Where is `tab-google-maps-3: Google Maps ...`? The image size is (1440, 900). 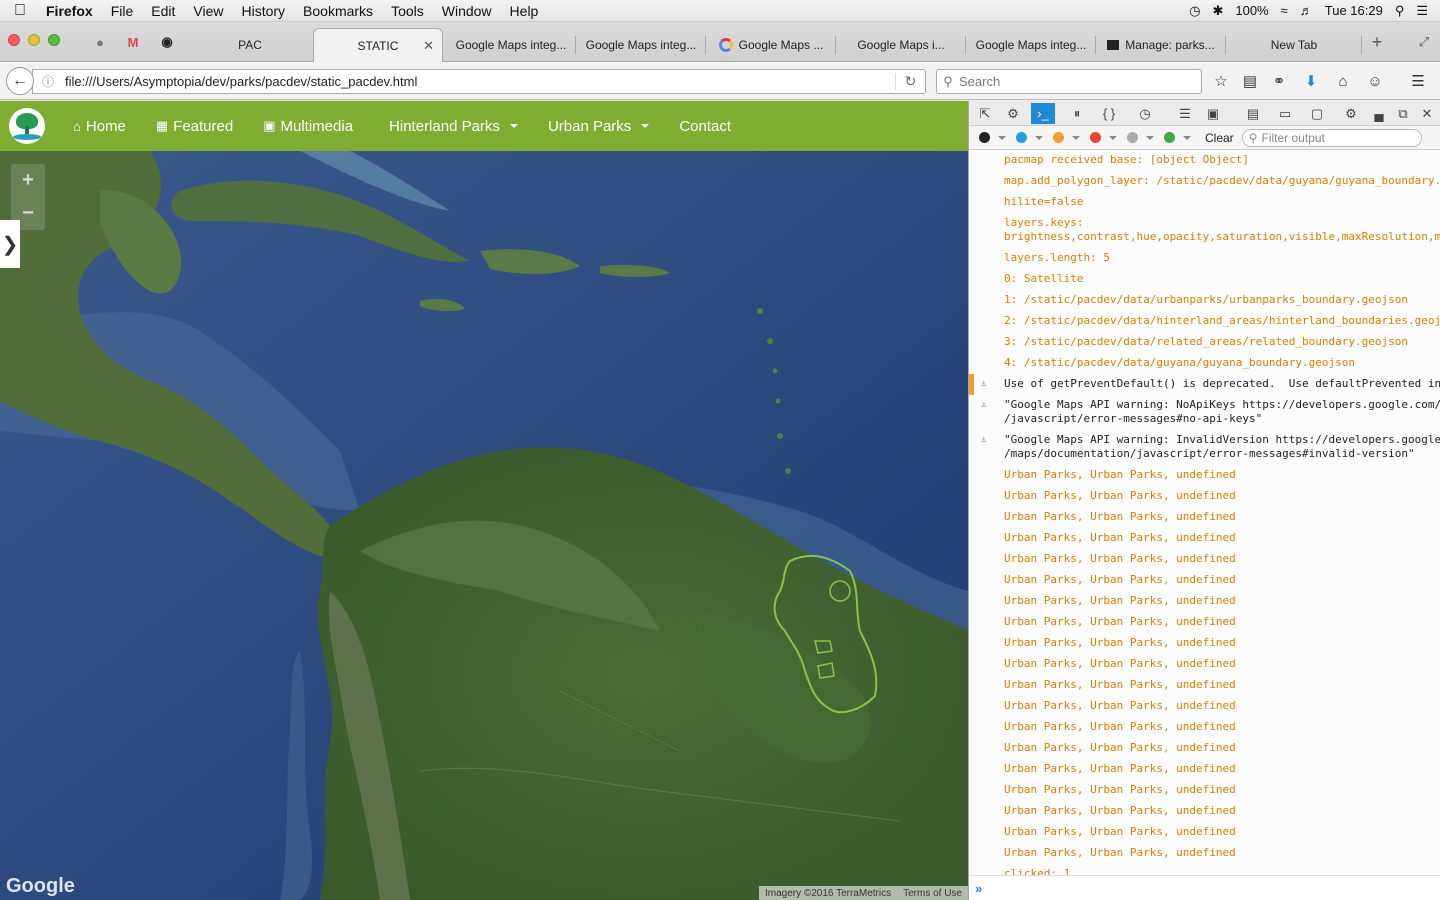 tab-google-maps-3: Google Maps ... is located at coordinates (771, 45).